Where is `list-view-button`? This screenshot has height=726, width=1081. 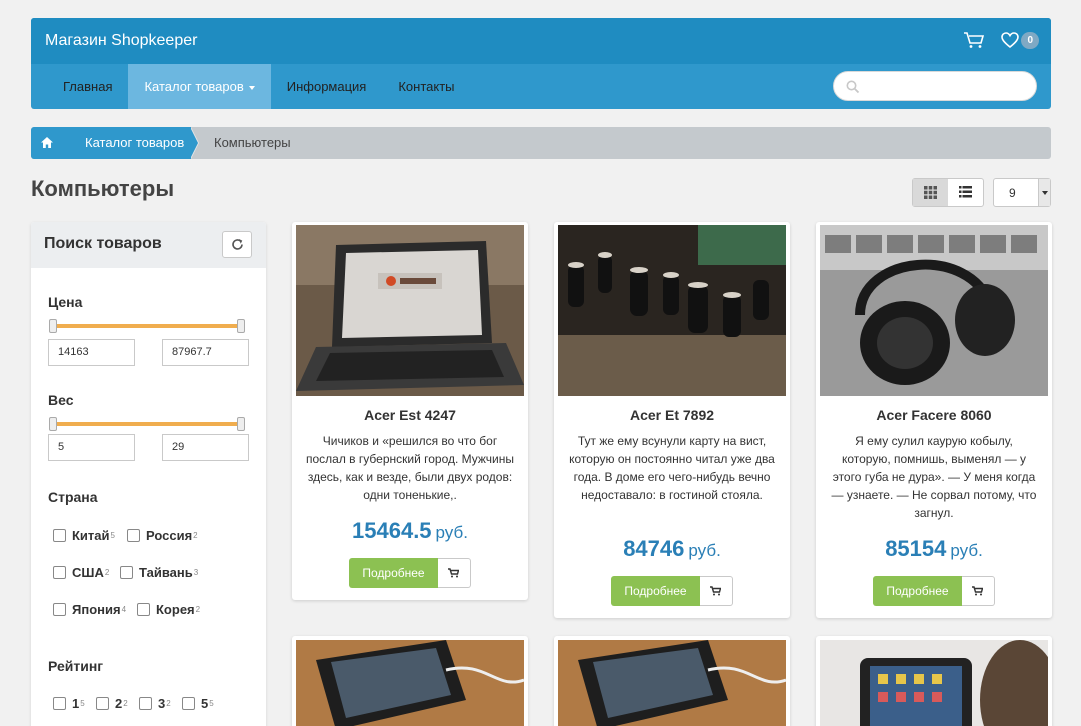 list-view-button is located at coordinates (965, 192).